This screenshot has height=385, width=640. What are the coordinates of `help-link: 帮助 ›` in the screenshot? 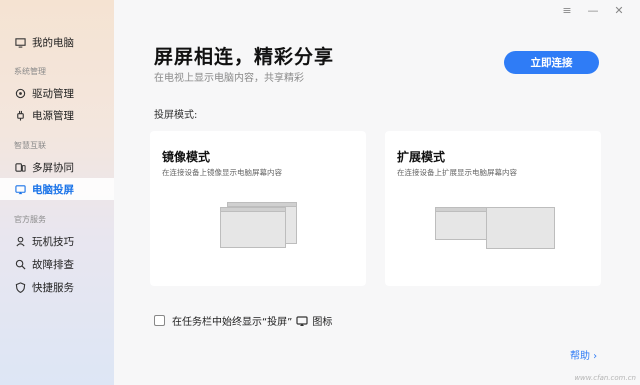 It's located at (583, 354).